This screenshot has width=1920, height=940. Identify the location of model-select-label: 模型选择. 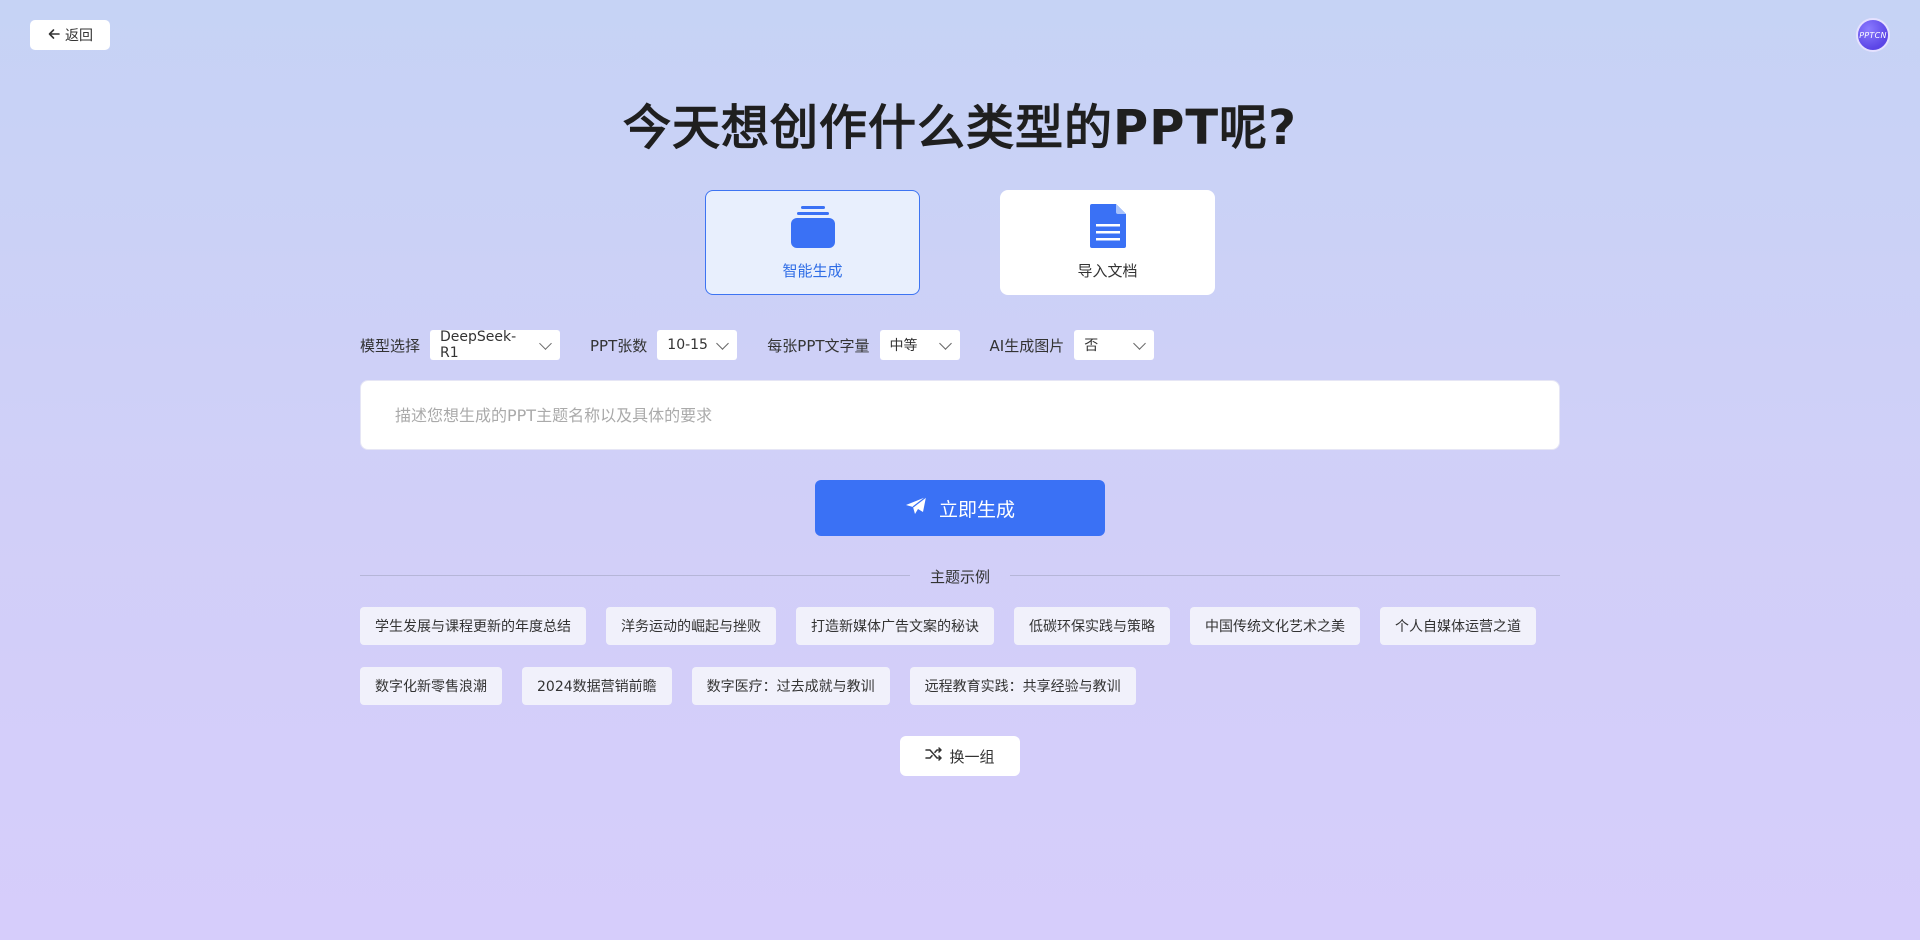
(390, 345).